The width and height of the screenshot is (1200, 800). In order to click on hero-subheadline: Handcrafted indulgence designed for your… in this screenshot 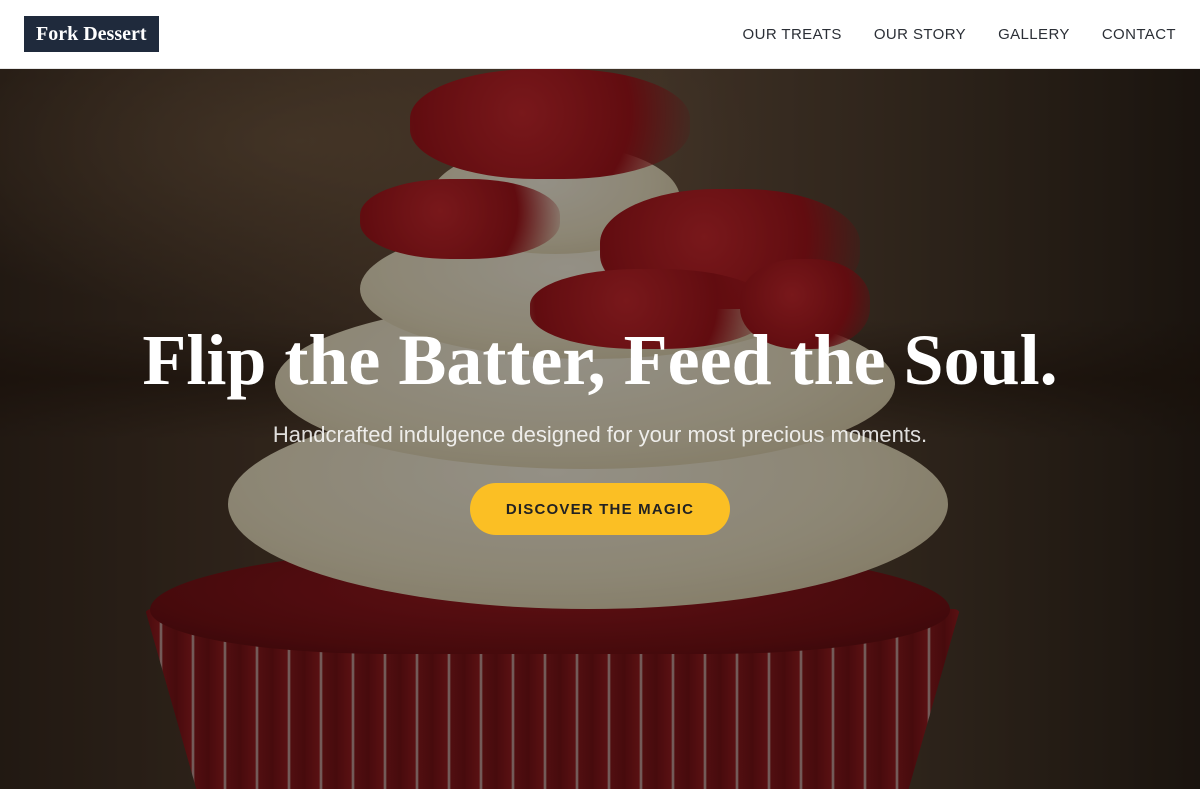, I will do `click(600, 434)`.